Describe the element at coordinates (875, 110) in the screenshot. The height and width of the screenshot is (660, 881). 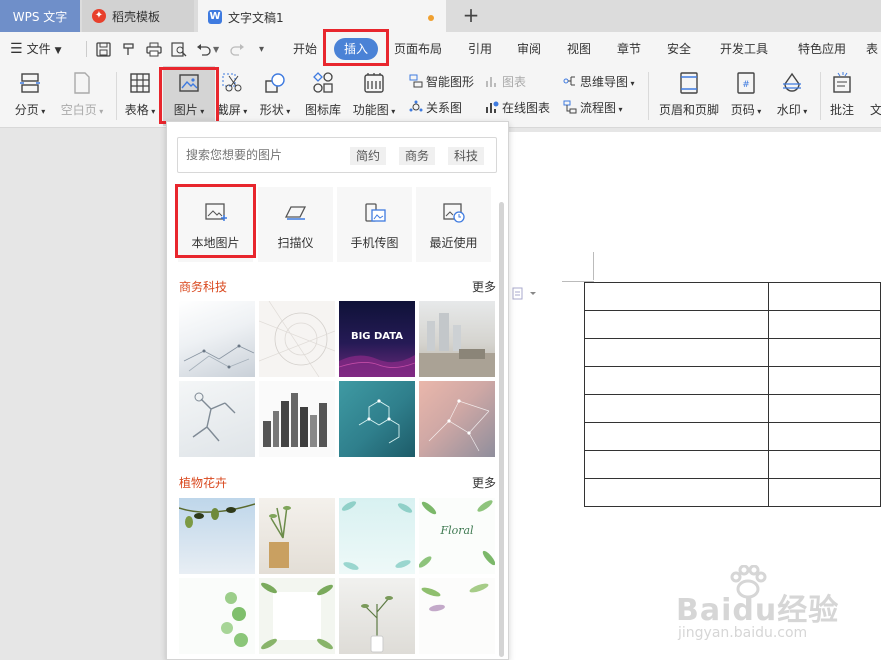
I see `text-box-label: 文` at that location.